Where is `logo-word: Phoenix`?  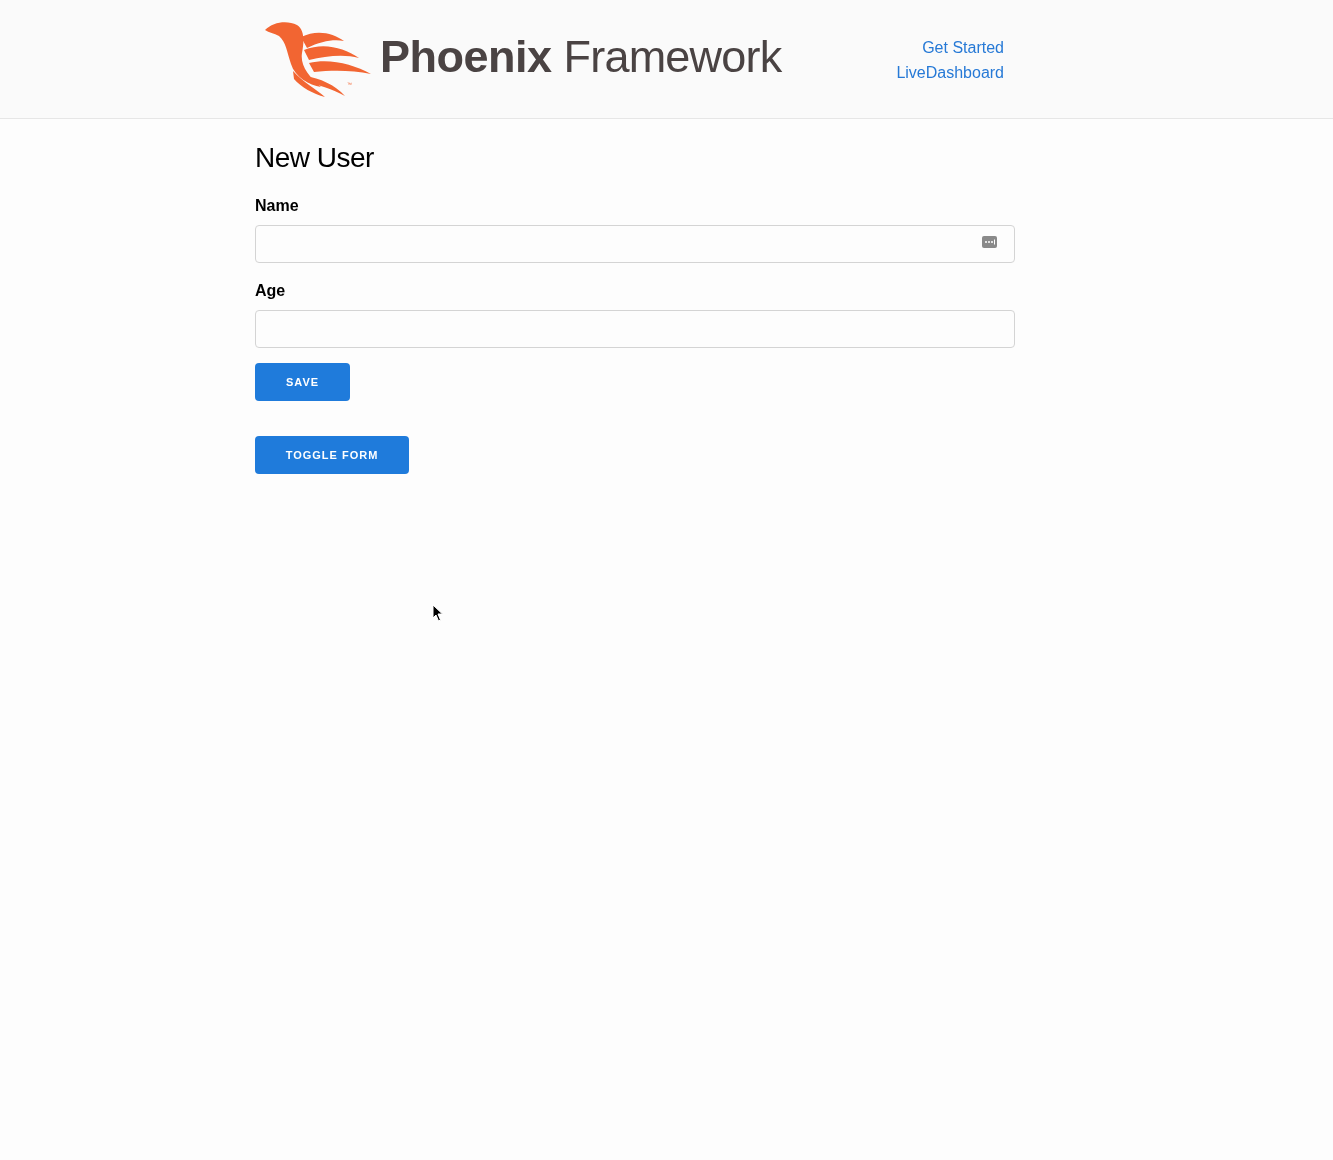 logo-word: Phoenix is located at coordinates (466, 57).